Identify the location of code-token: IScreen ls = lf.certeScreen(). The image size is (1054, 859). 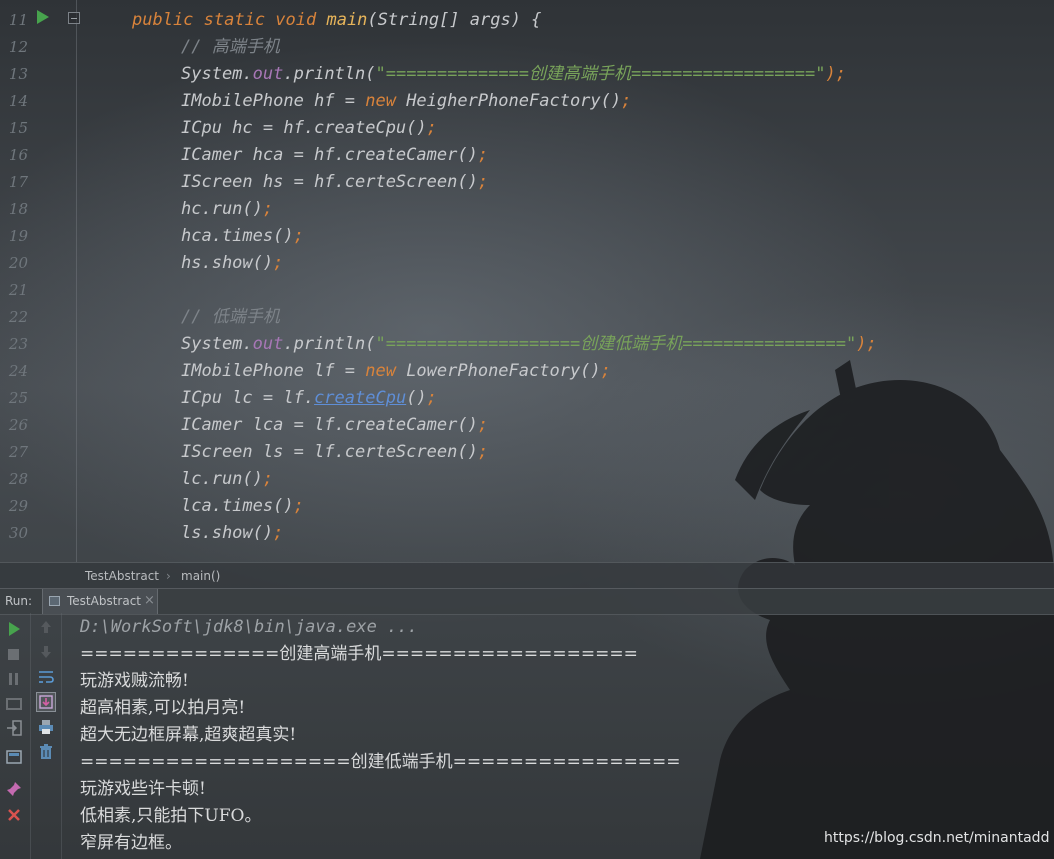
(329, 452).